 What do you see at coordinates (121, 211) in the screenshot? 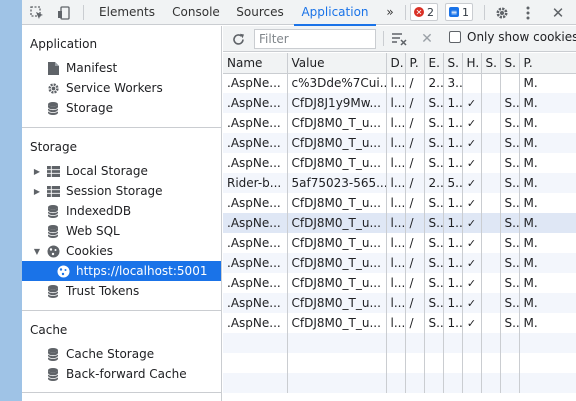
I see `sidebar-item-indexeddb: IndexedDB` at bounding box center [121, 211].